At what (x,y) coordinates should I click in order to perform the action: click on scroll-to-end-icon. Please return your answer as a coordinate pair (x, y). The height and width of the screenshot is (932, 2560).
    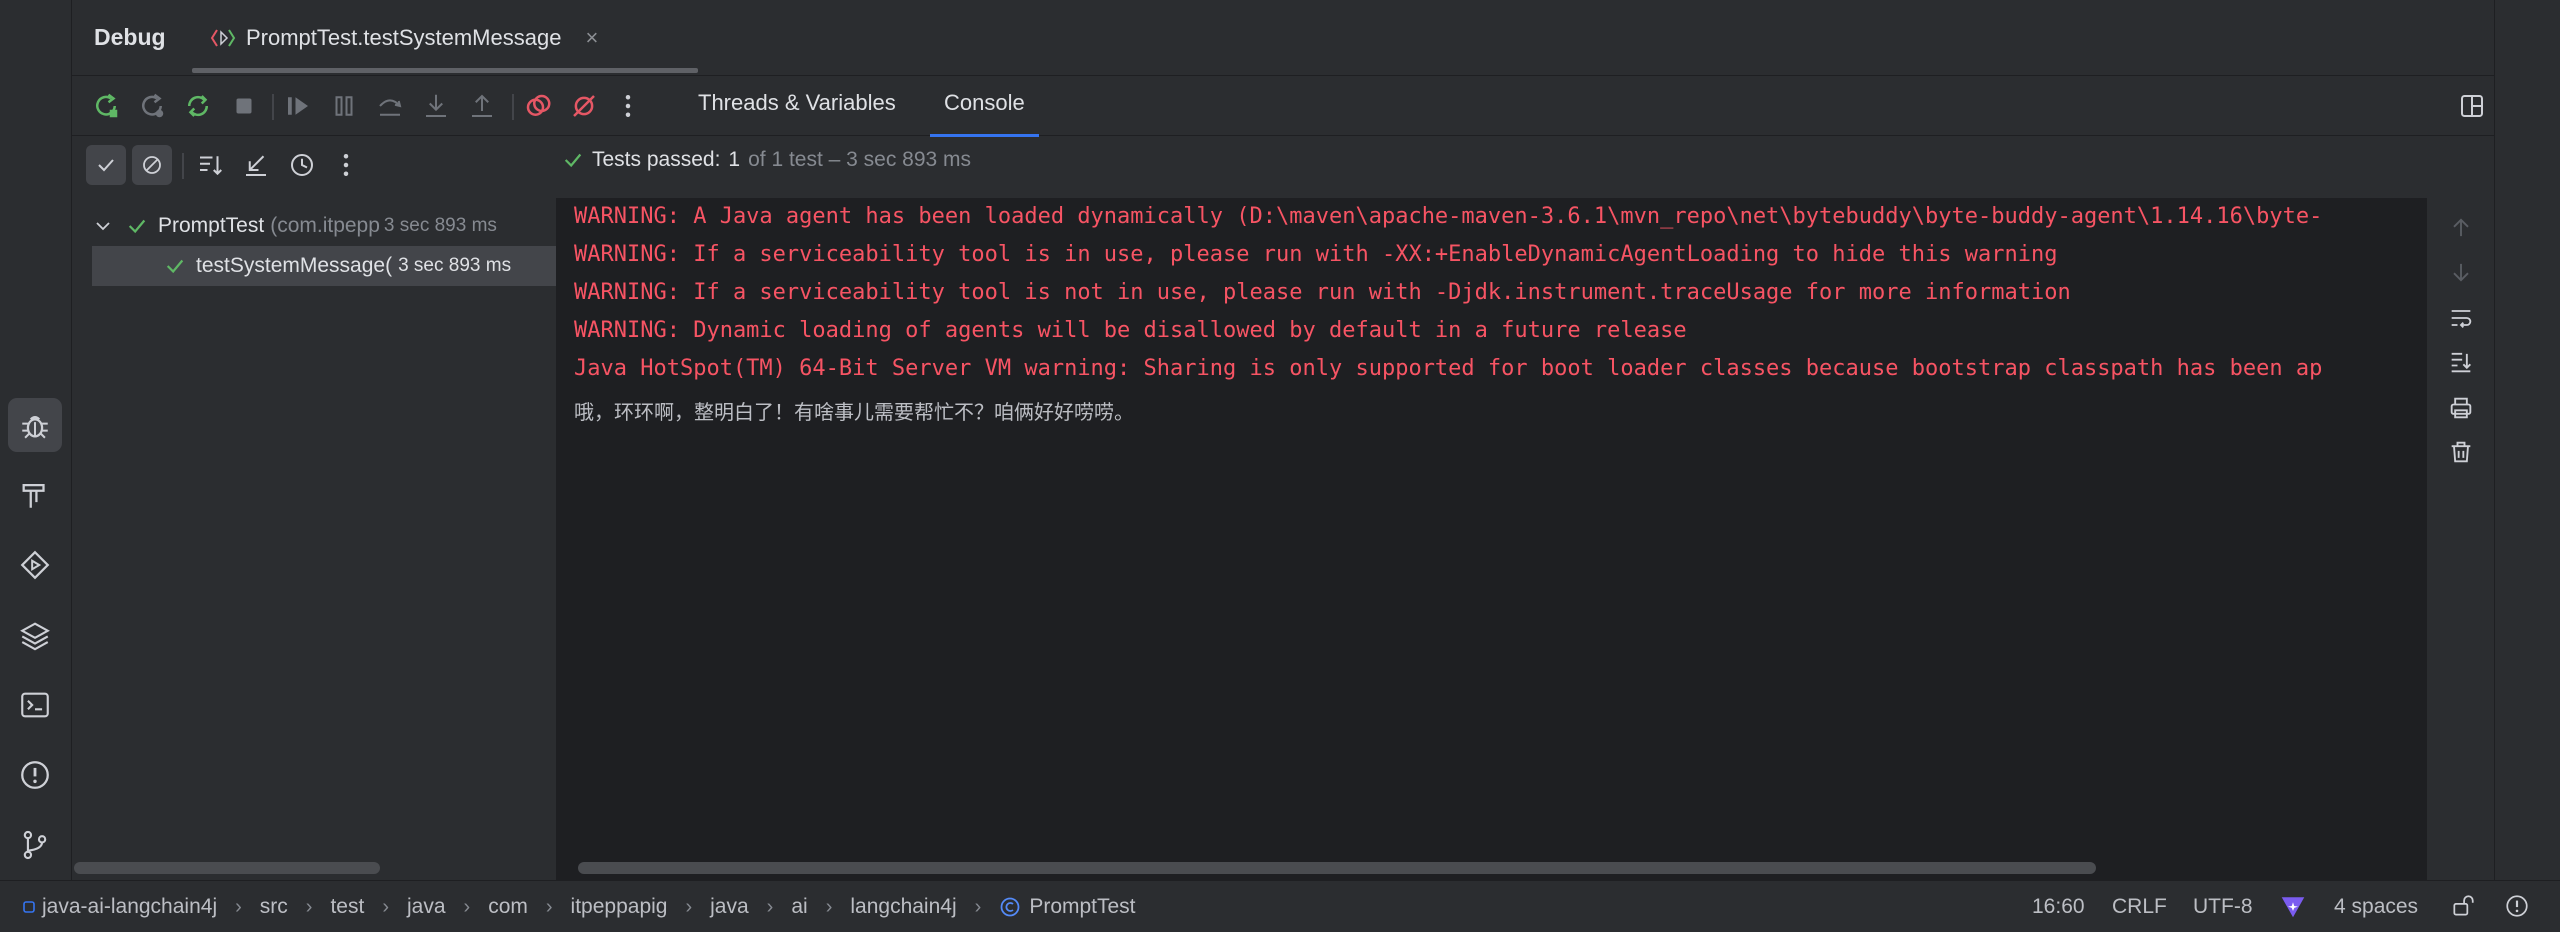
    Looking at the image, I should click on (2461, 362).